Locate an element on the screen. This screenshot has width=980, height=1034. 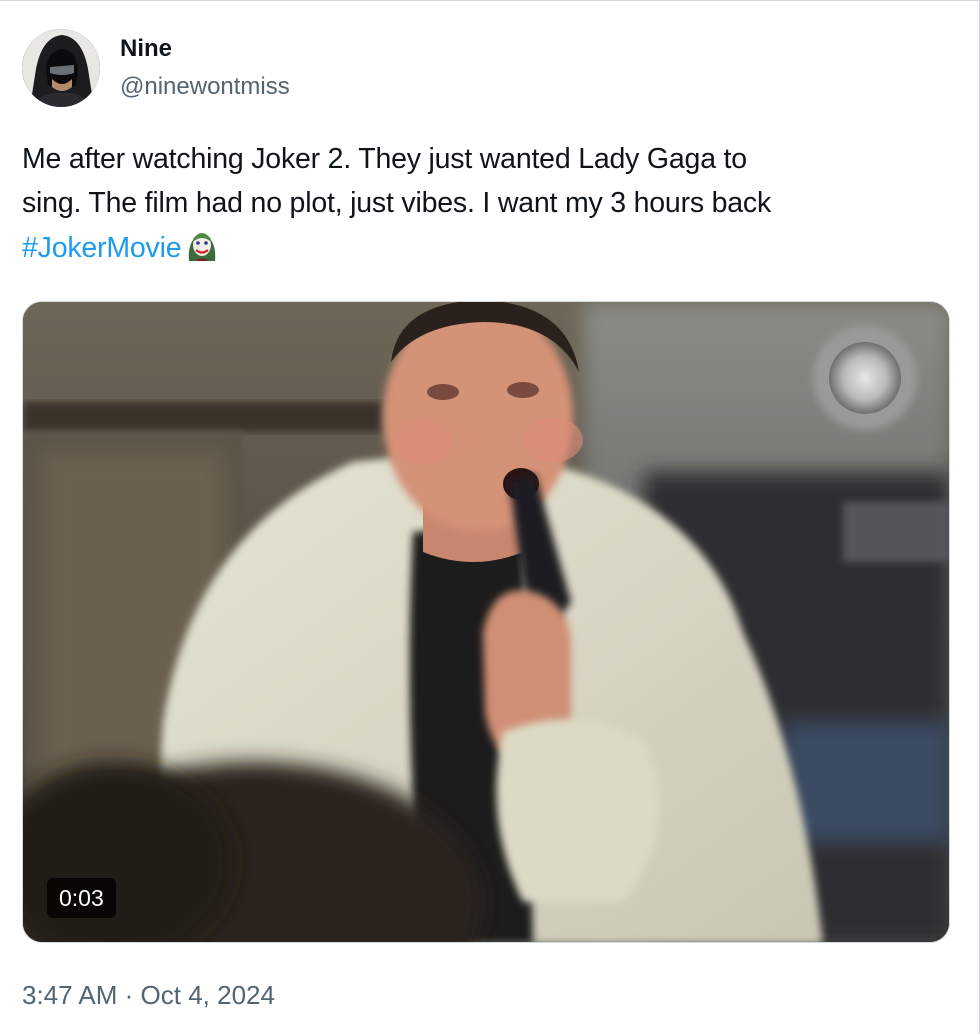
video-duration-badge: 0:03 is located at coordinates (81, 898).